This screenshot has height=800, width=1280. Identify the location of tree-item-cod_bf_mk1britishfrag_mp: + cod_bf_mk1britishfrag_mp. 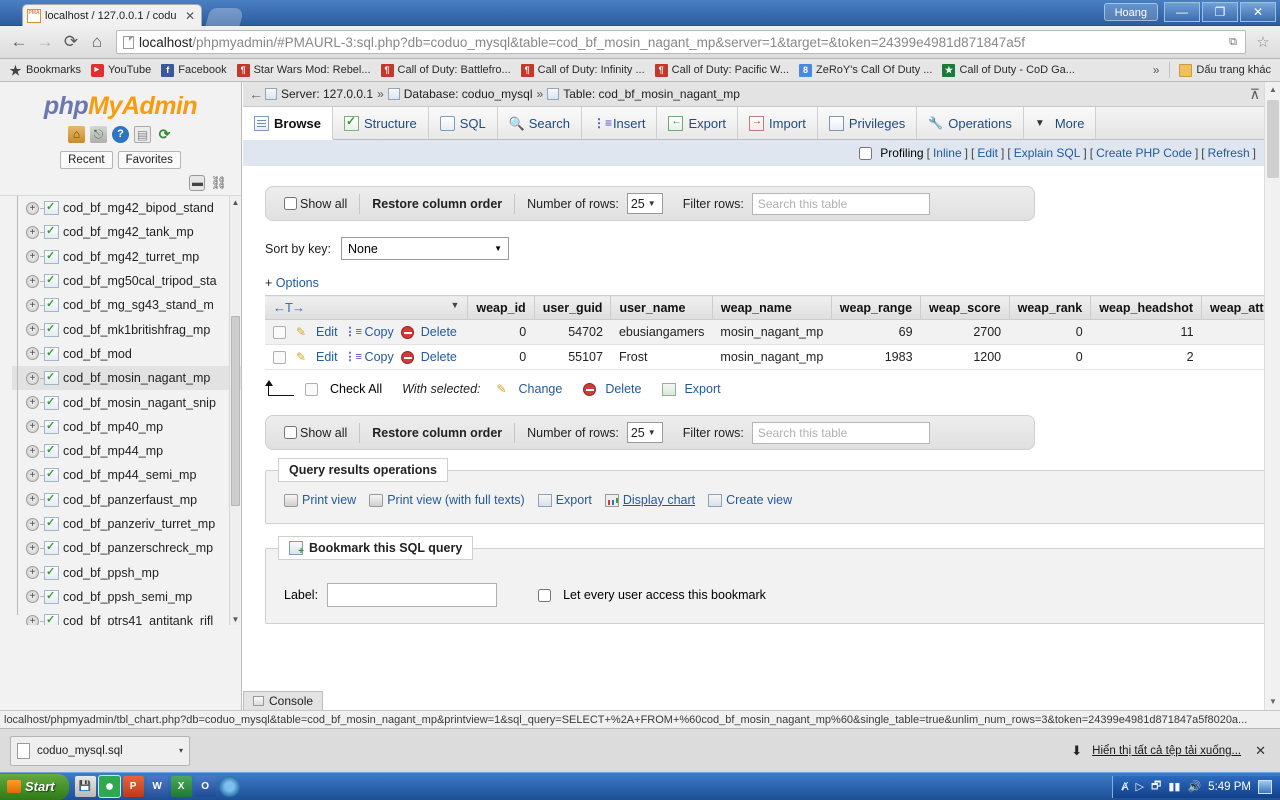
(126, 329).